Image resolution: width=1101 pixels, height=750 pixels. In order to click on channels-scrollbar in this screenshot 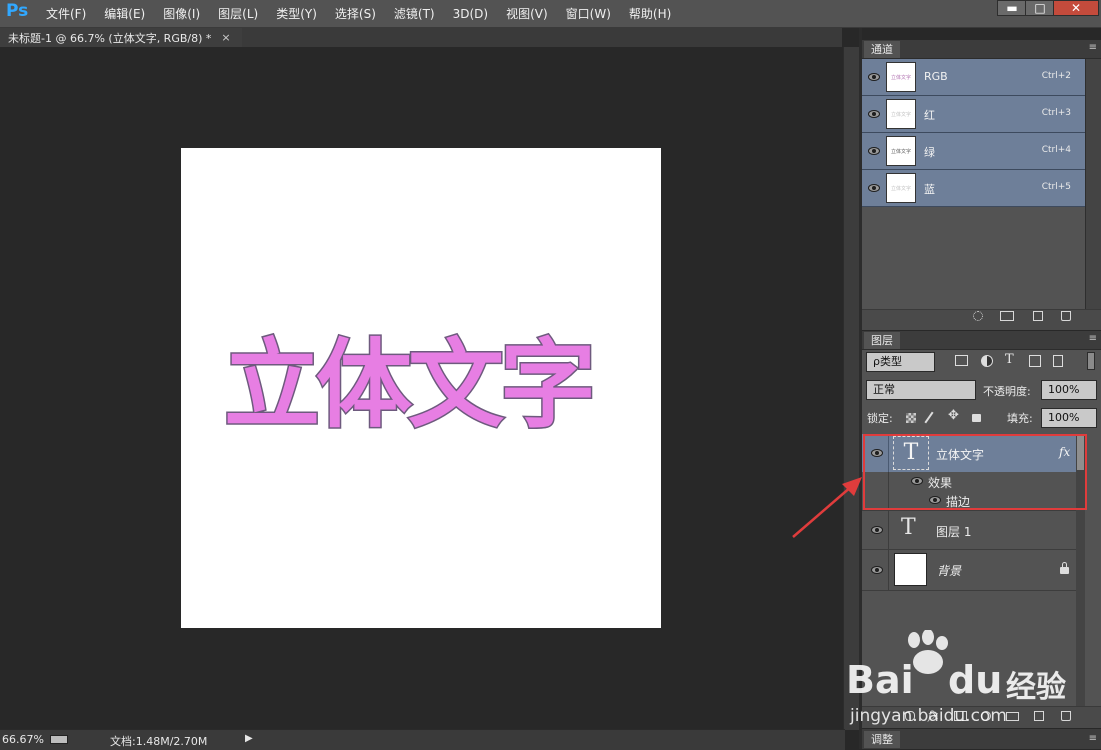, I will do `click(1093, 184)`.